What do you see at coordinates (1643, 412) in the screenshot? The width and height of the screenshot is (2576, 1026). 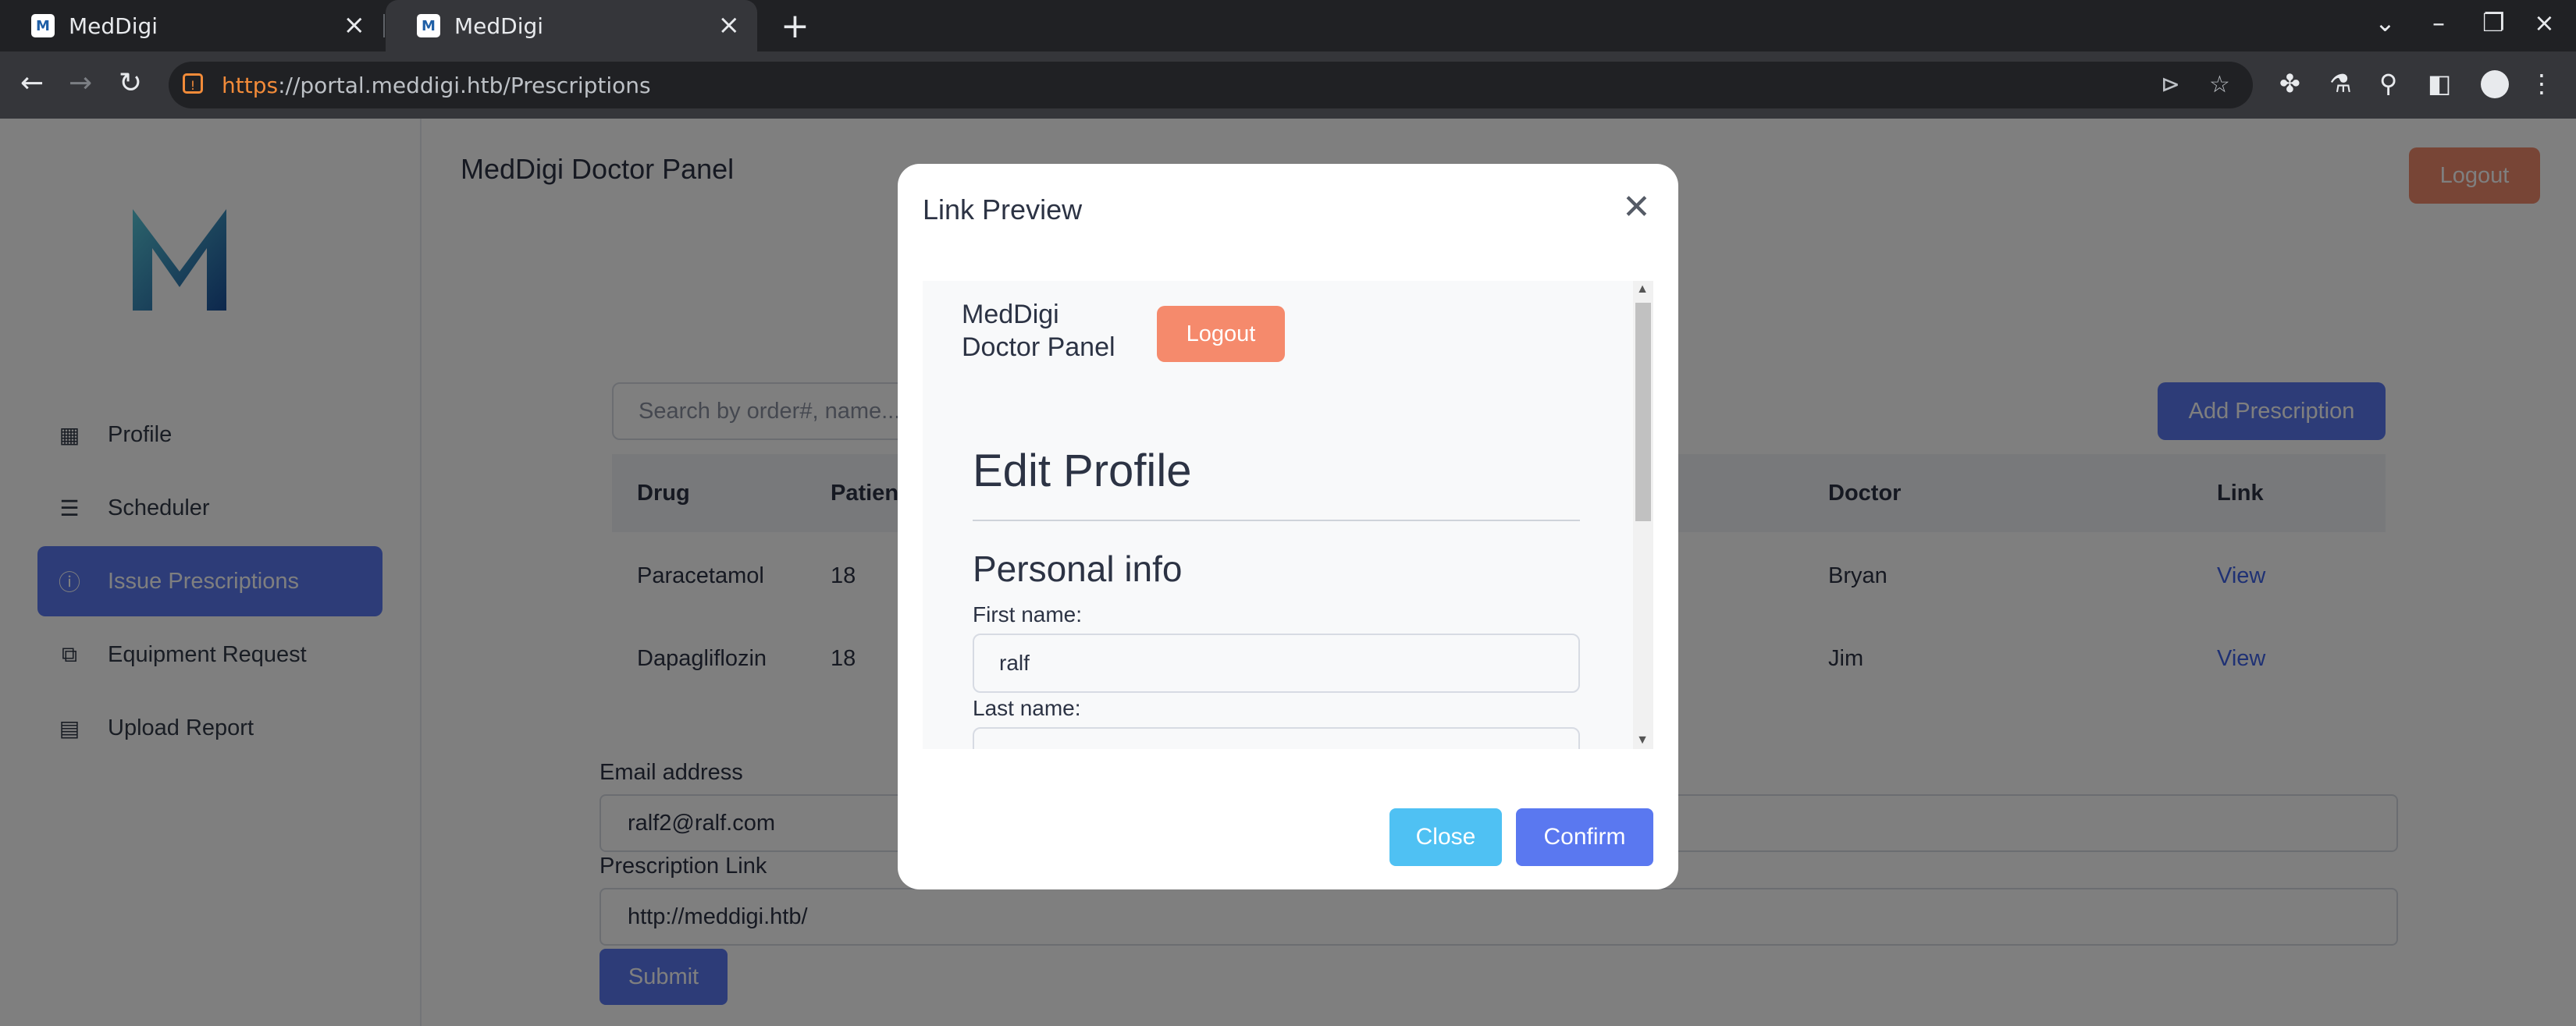 I see `scrollbar-thumb` at bounding box center [1643, 412].